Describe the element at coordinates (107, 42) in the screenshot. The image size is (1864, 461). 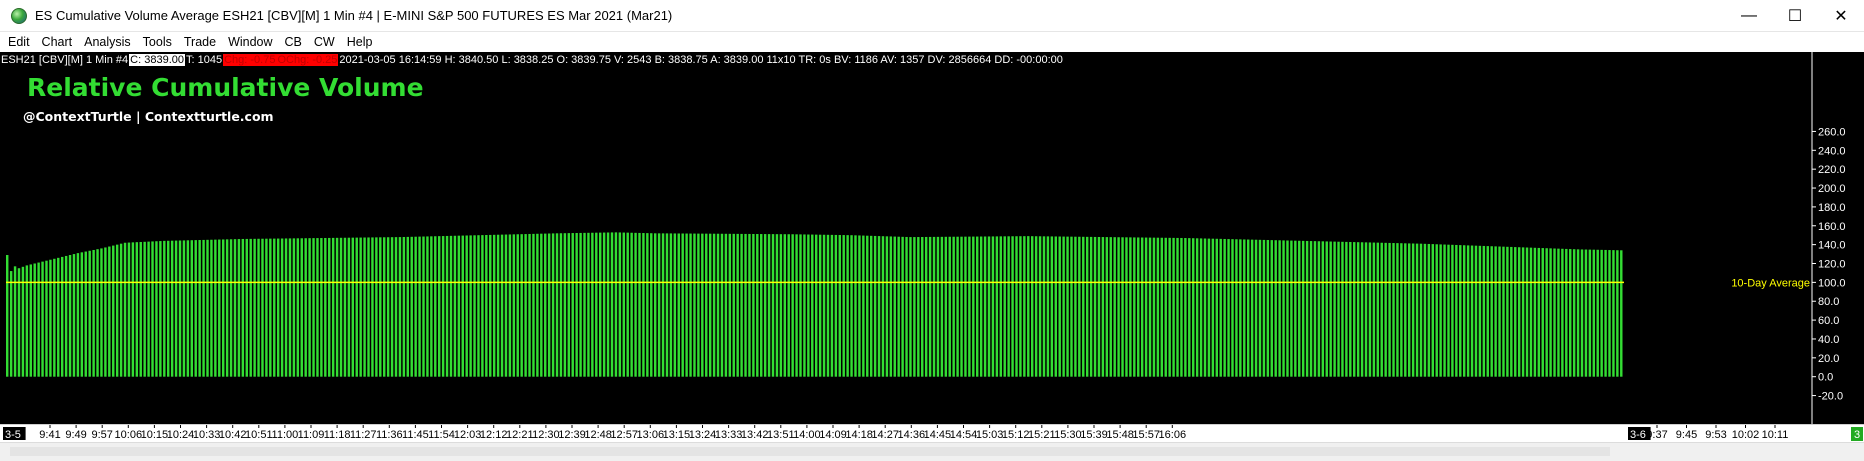
I see `menu-analysis: Analysis` at that location.